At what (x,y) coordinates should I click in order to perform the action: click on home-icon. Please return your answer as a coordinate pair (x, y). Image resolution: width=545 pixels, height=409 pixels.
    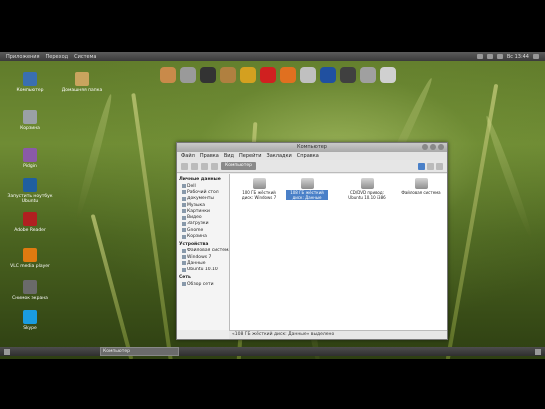
    Looking at the image, I should click on (168, 75).